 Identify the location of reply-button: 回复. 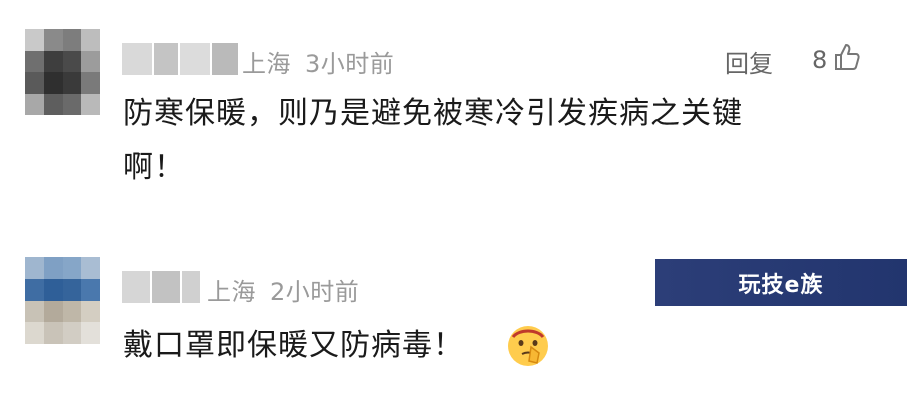
(749, 61).